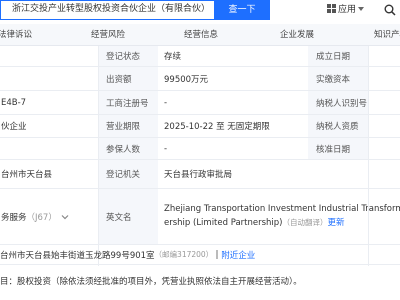 The width and height of the screenshot is (400, 300). I want to click on tab-enterprise-development: 企业发展, so click(297, 35).